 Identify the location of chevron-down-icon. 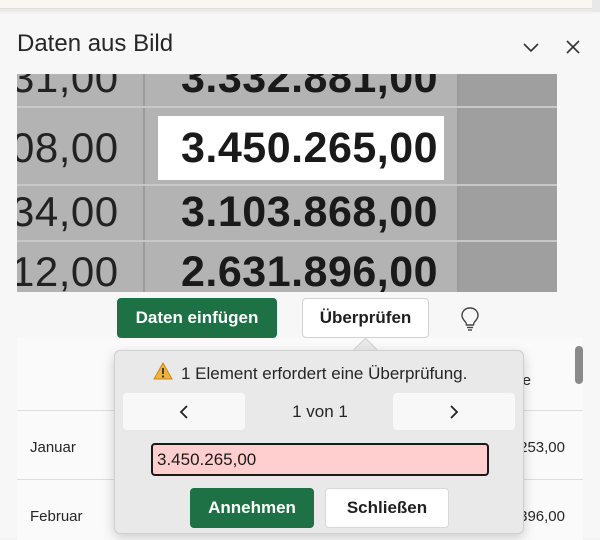
(531, 47).